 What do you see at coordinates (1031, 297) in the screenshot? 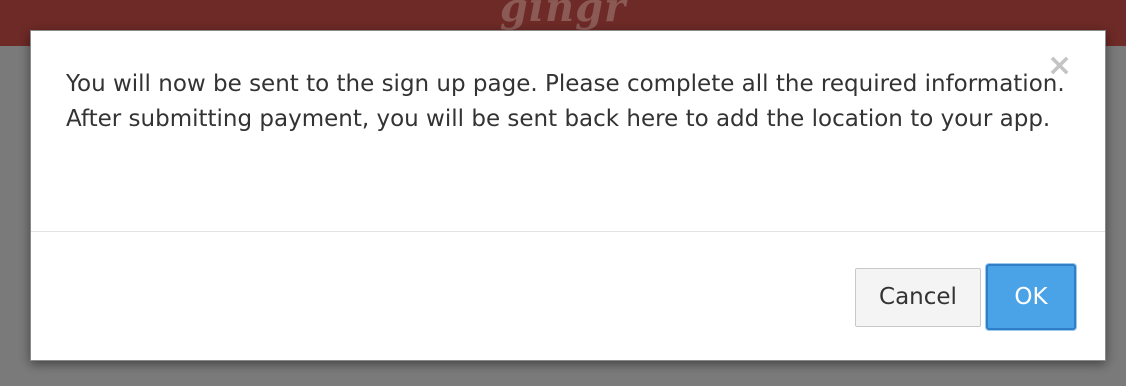
I see `ok-button: OK` at bounding box center [1031, 297].